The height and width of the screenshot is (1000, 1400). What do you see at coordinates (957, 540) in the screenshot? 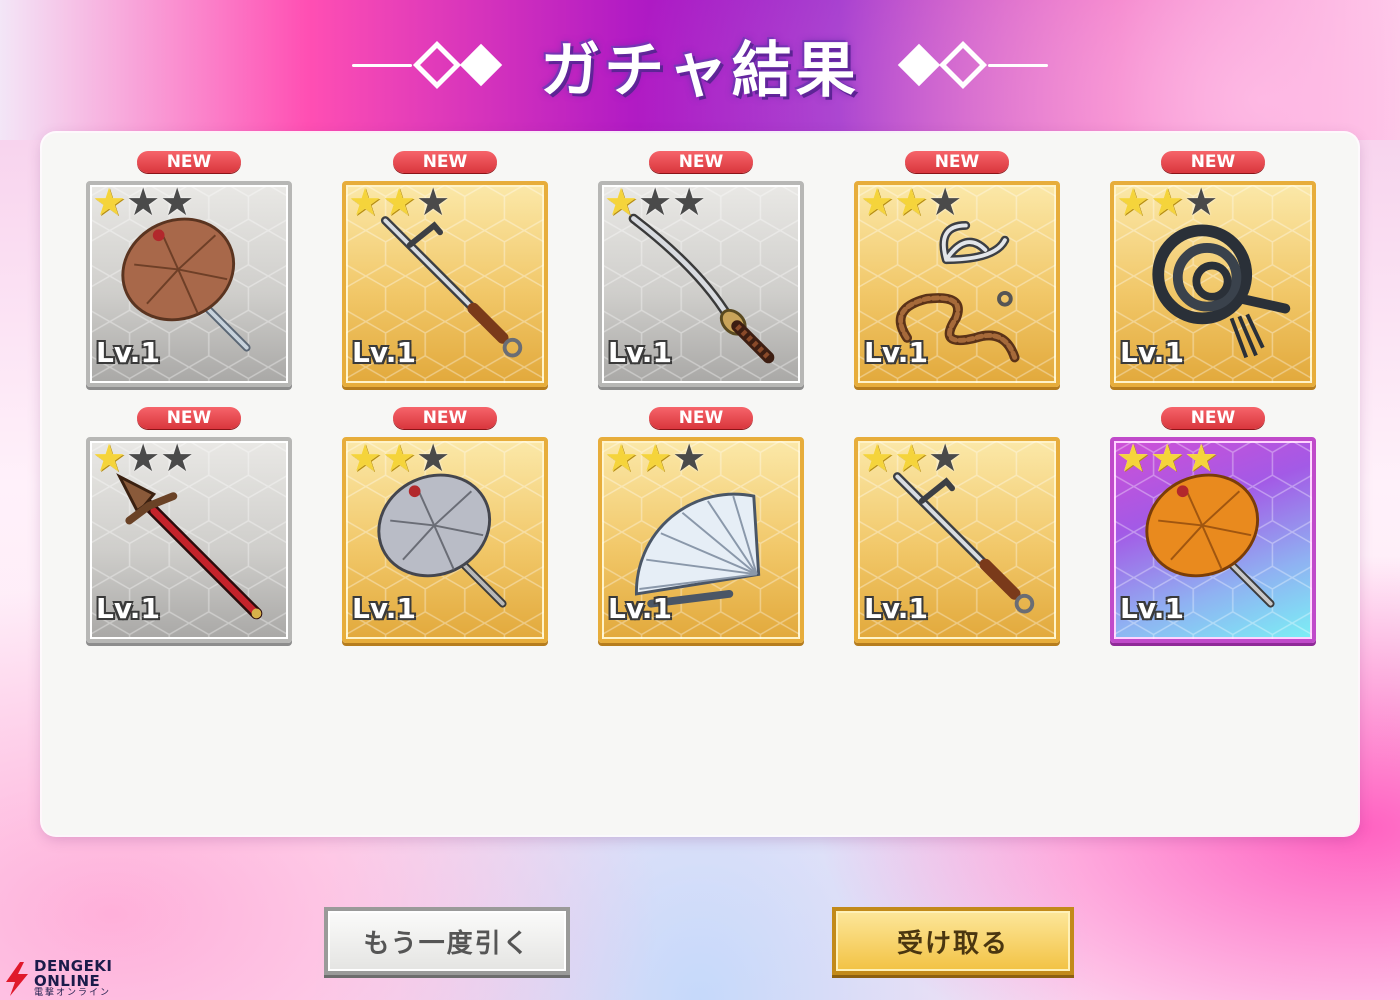
I see `item-card: ★ ★ ★ Lv.1` at bounding box center [957, 540].